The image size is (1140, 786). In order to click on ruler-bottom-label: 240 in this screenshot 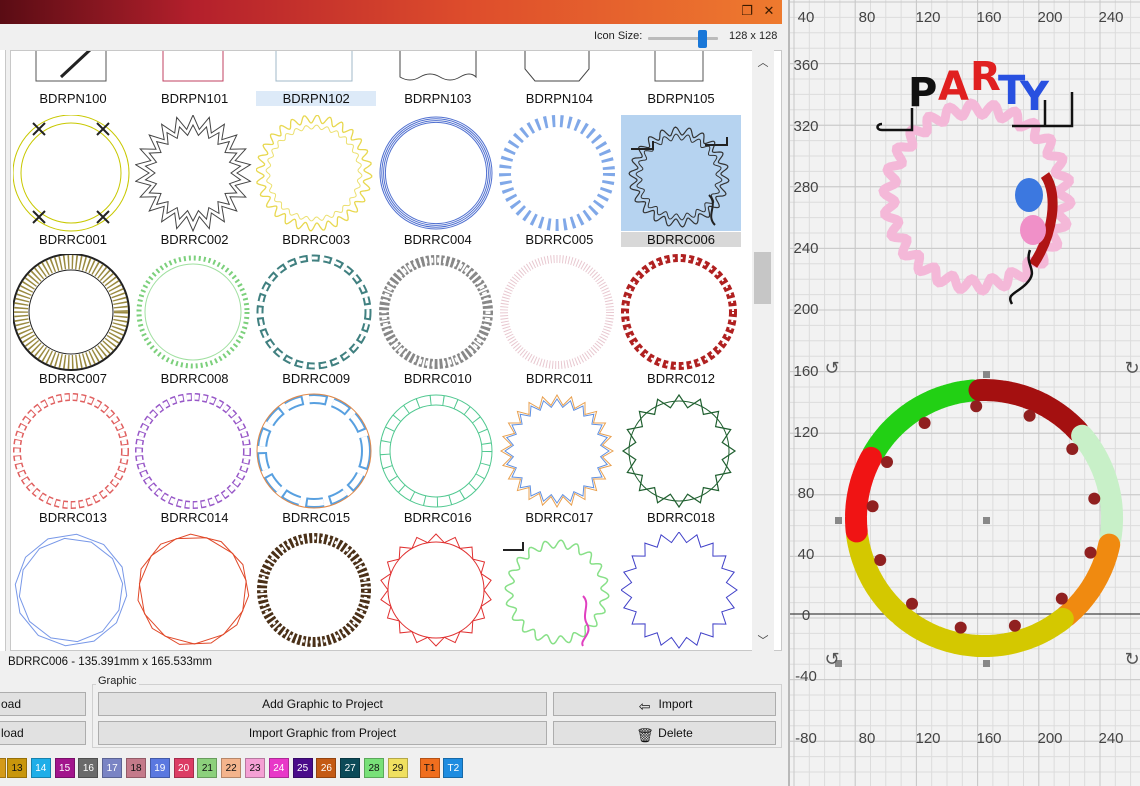, I will do `click(1110, 738)`.